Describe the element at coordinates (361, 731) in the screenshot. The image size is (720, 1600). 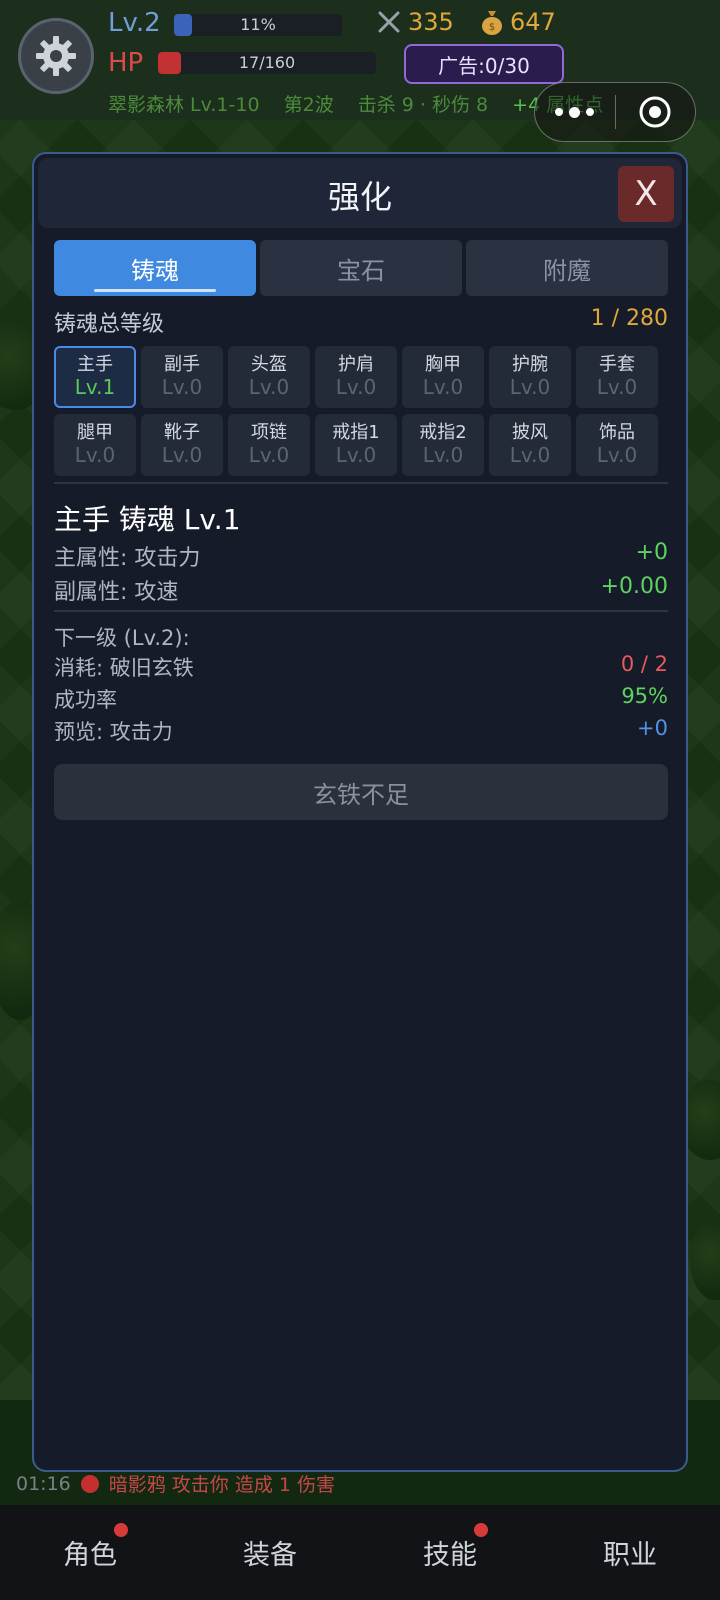
I see `preview-row: 预览: 攻击力 +0` at that location.